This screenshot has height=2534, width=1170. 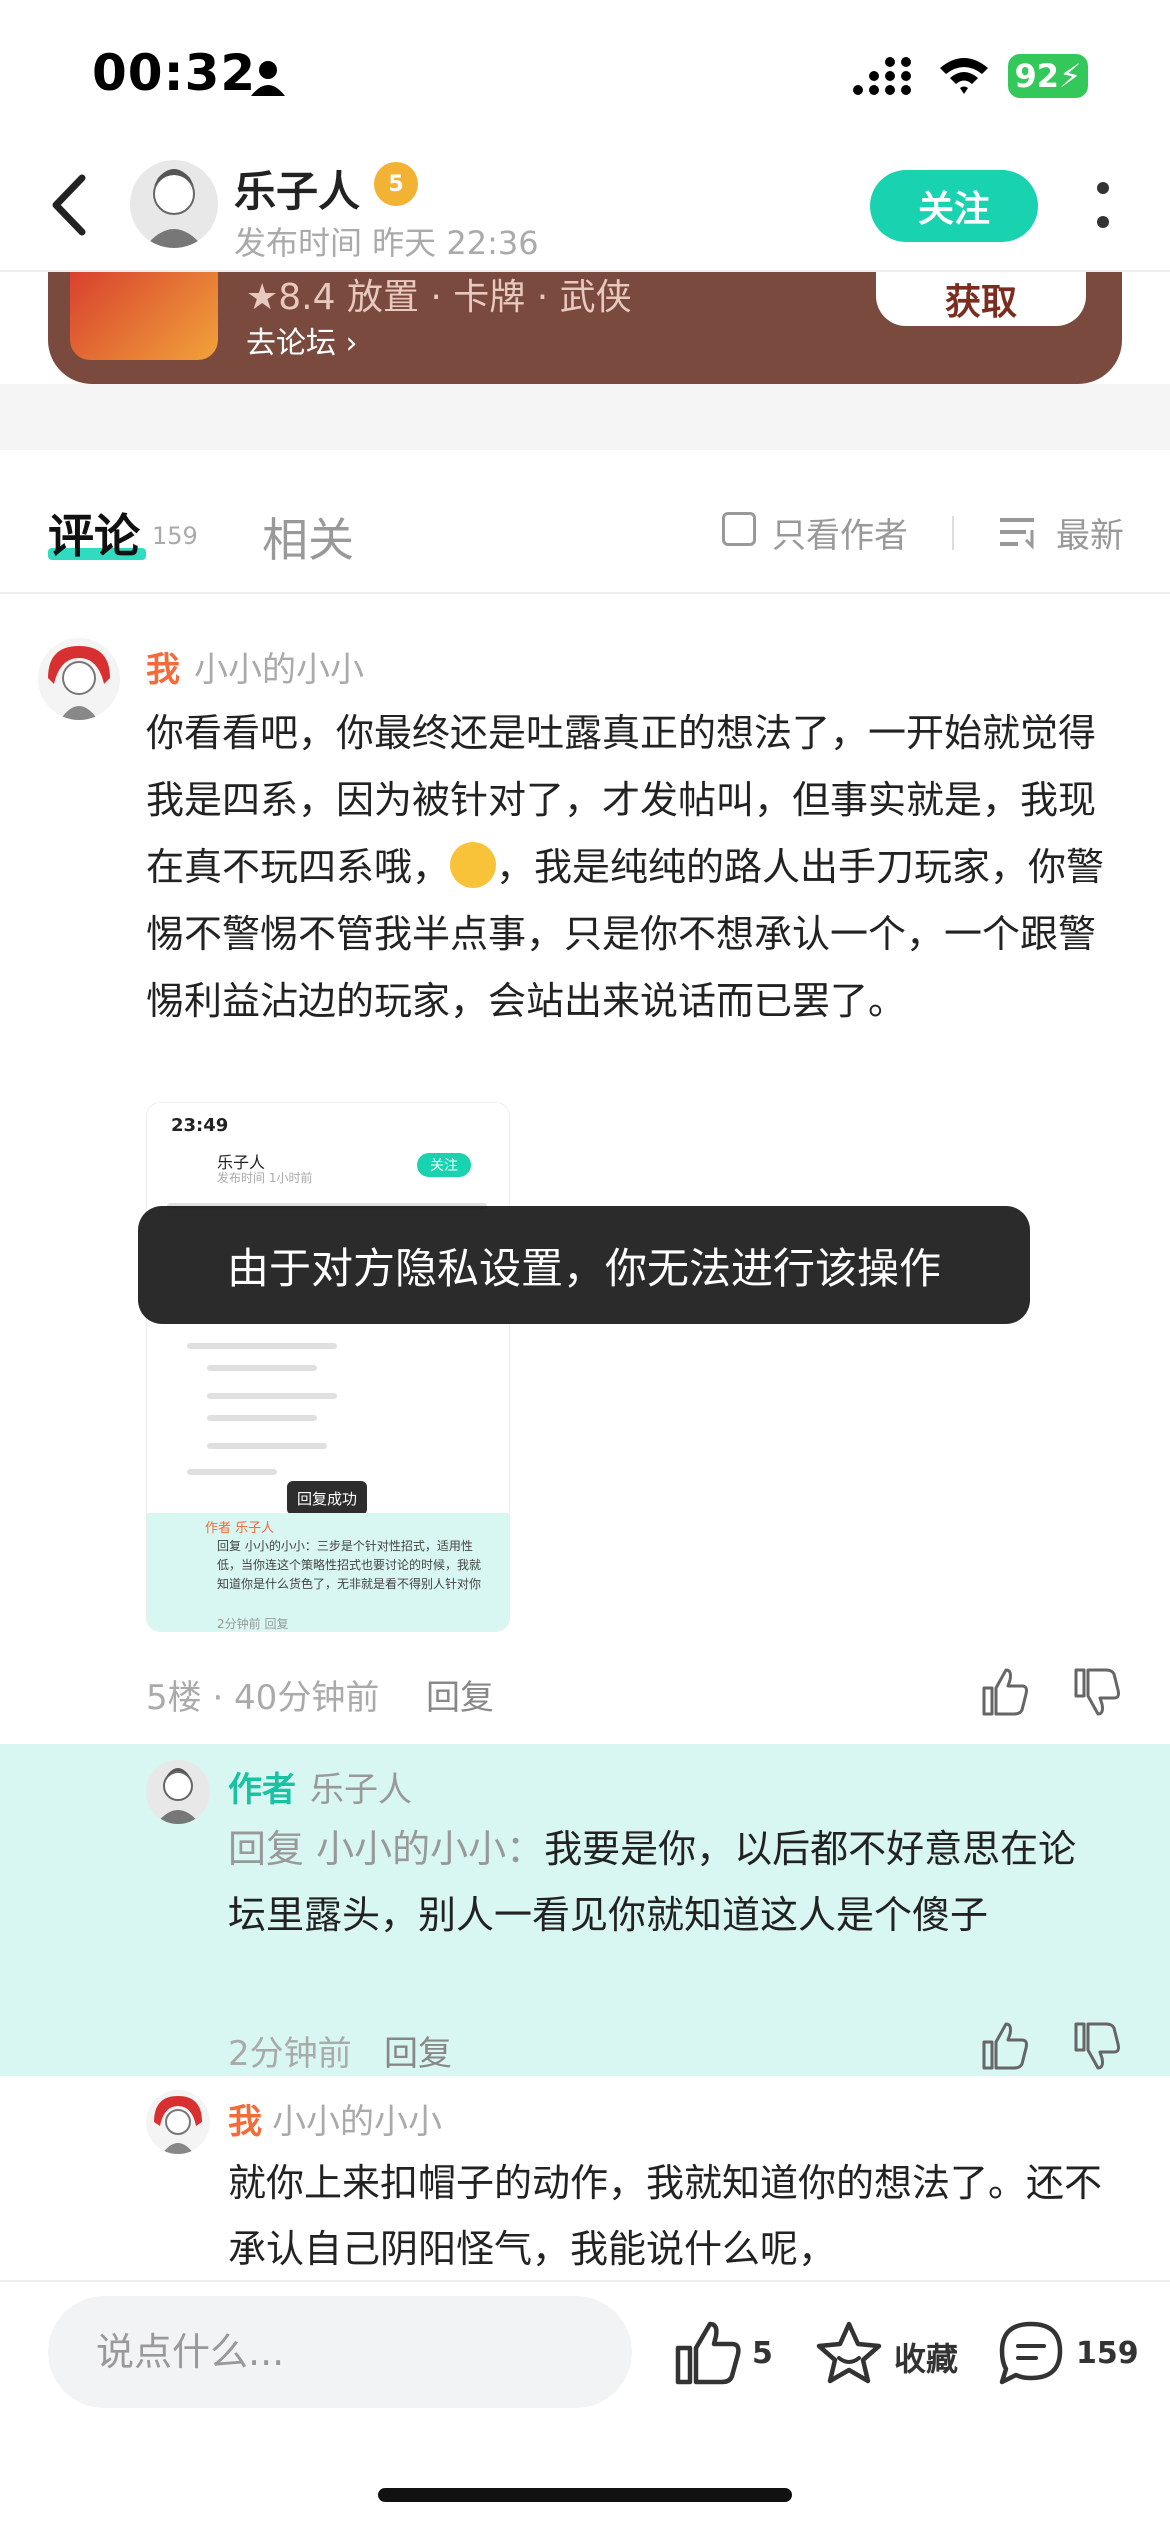 What do you see at coordinates (585, 417) in the screenshot?
I see `section-spacer` at bounding box center [585, 417].